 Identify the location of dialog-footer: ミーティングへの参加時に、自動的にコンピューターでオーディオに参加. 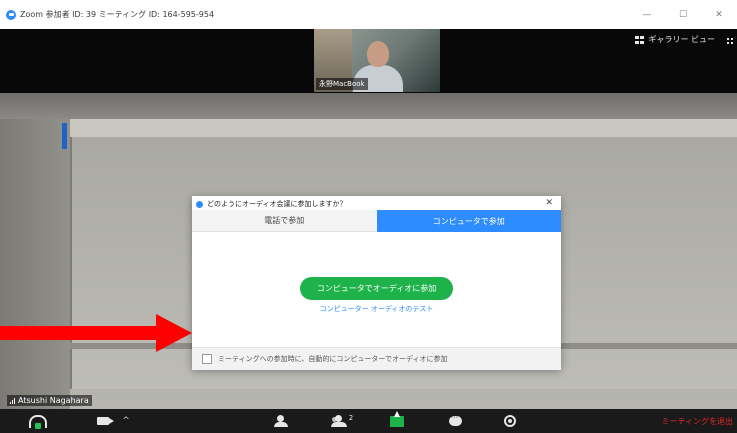
(376, 358).